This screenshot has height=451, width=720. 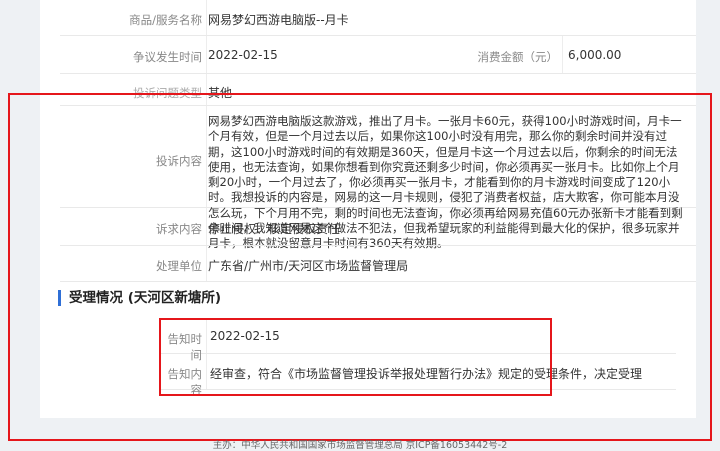 What do you see at coordinates (308, 266) in the screenshot?
I see `handler-value: 广东省/广州市/天河区市场监督管理局` at bounding box center [308, 266].